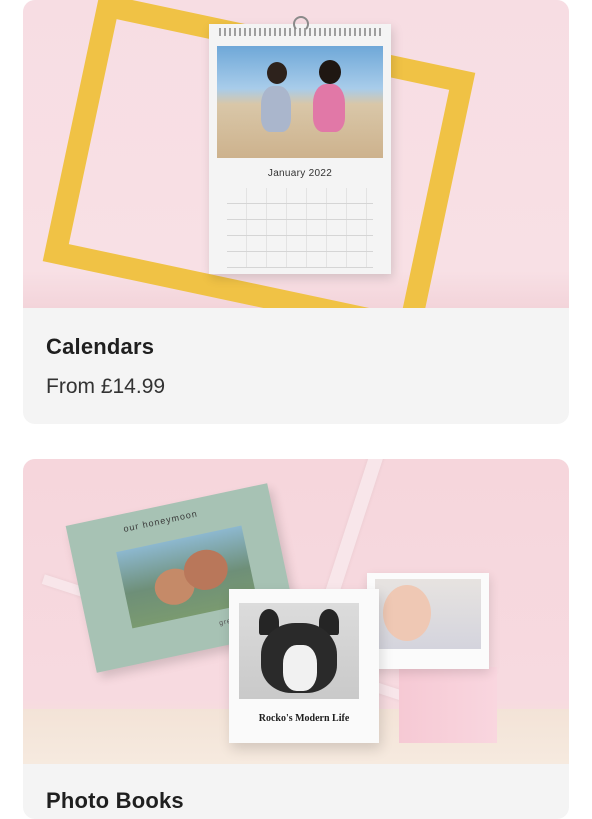 The width and height of the screenshot is (592, 819). What do you see at coordinates (448, 705) in the screenshot?
I see `display-pedestal` at bounding box center [448, 705].